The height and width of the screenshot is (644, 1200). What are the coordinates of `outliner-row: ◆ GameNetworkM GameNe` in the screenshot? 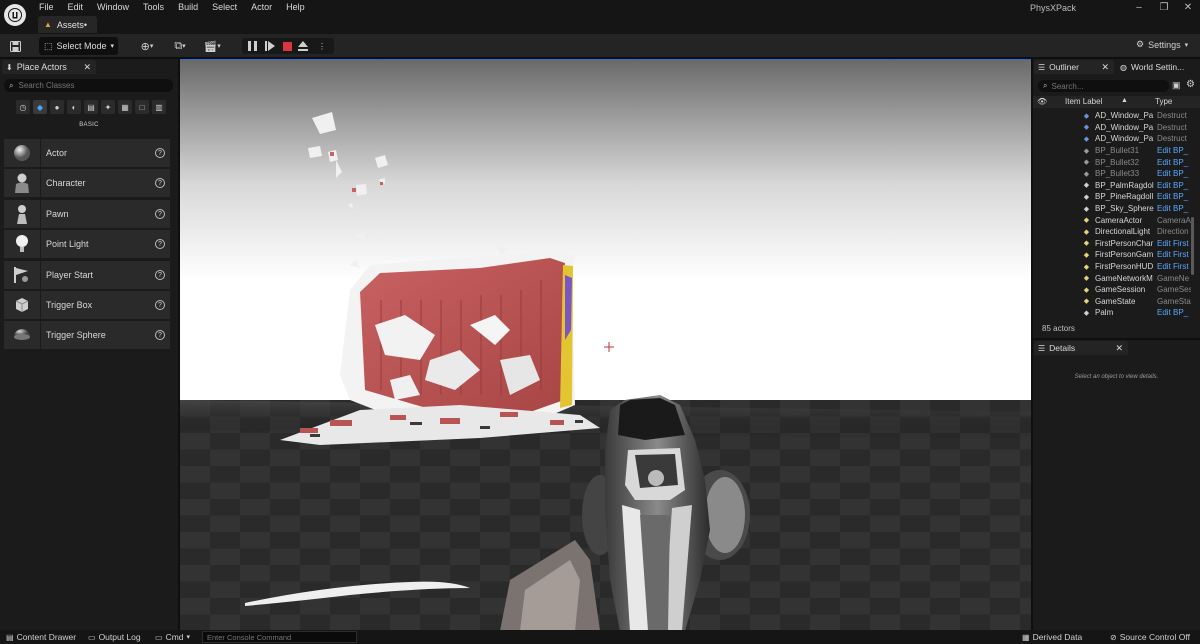 It's located at (1113, 278).